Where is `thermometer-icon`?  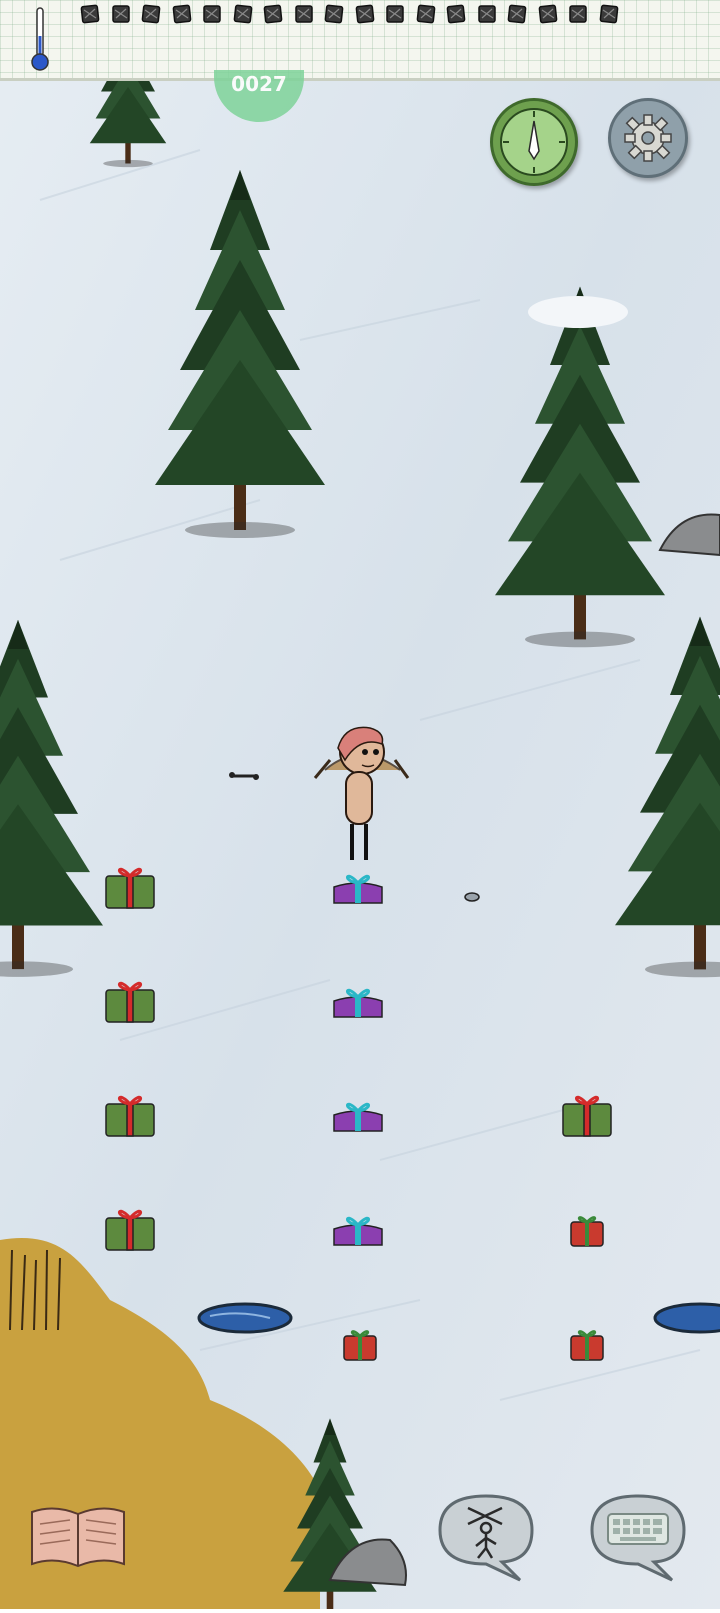 thermometer-icon is located at coordinates (40, 39).